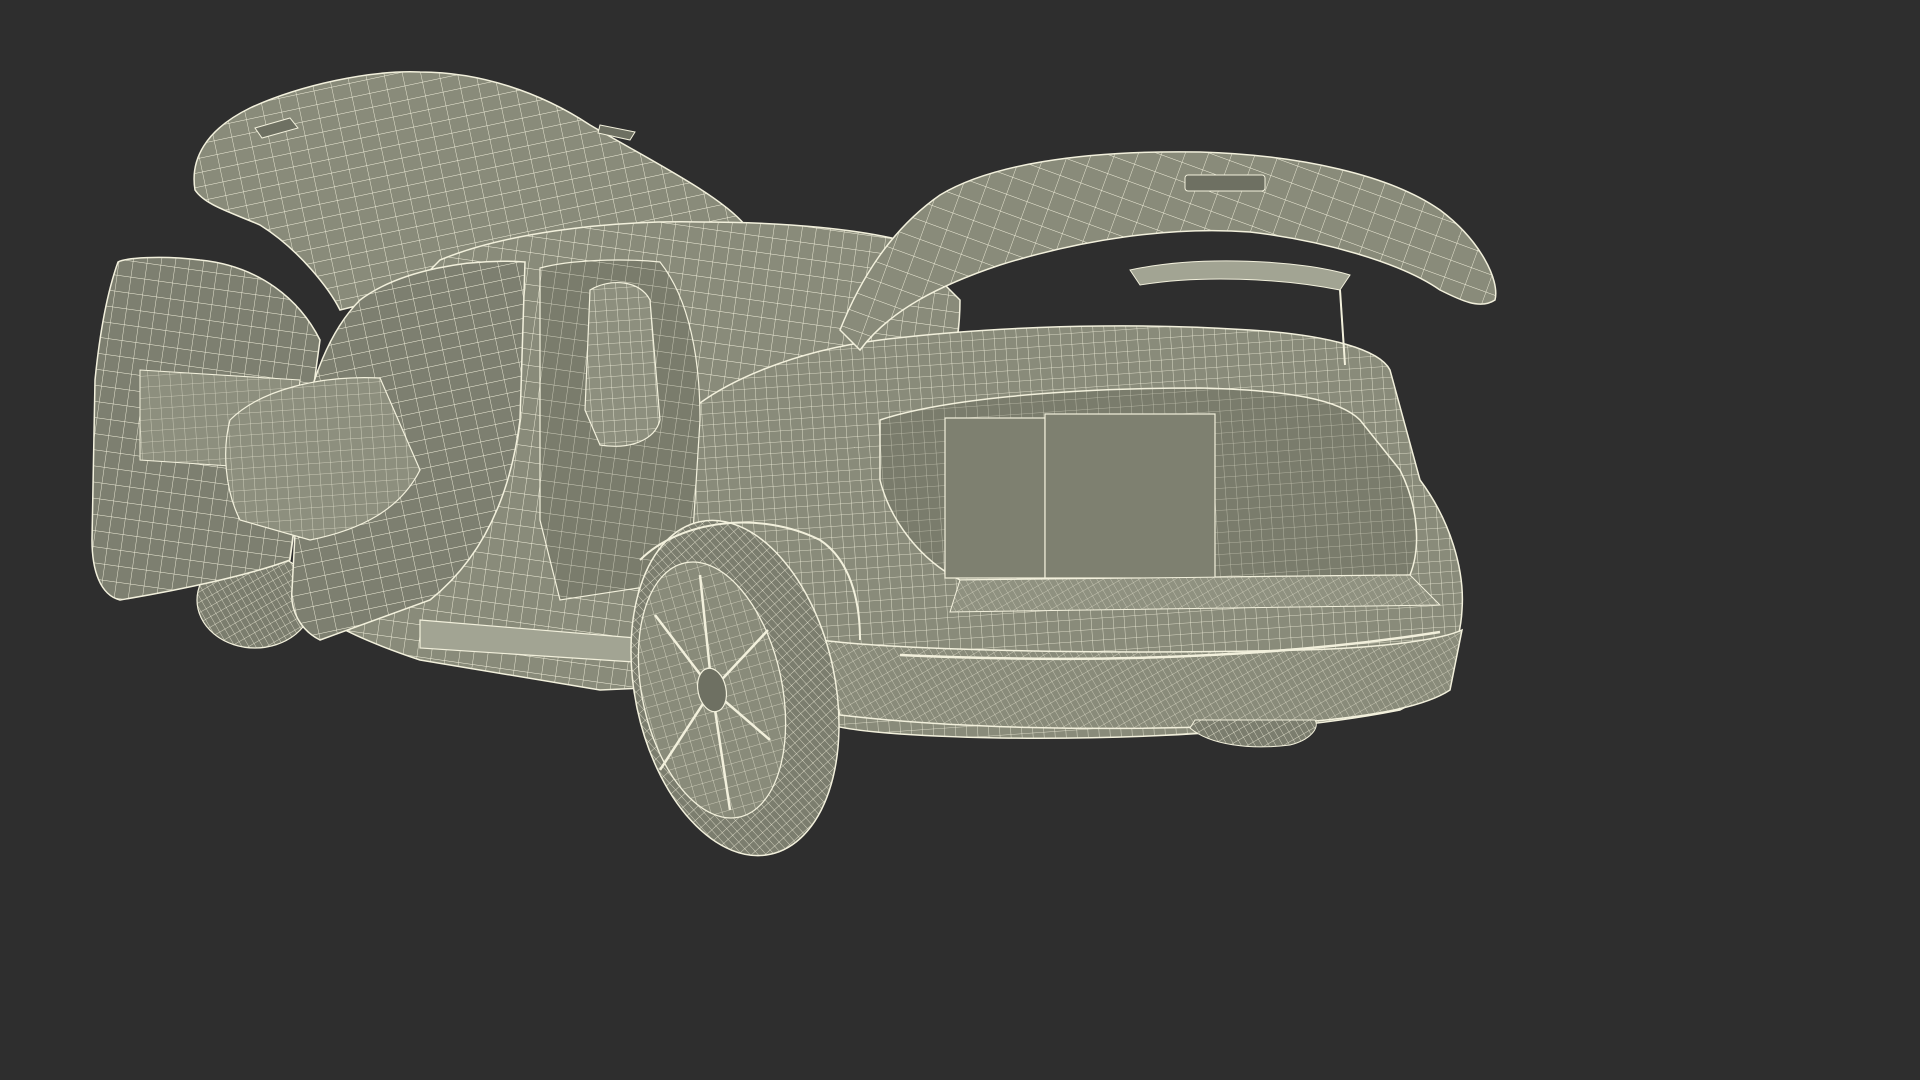  I want to click on trunk-panel-left, so click(995, 498).